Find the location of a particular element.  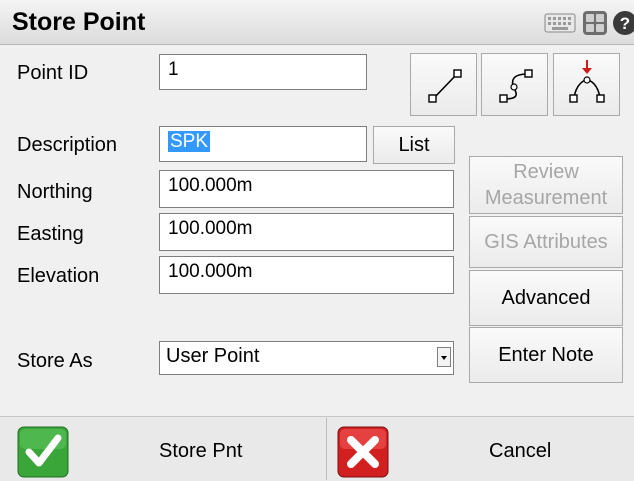

northing-input: 100.000m is located at coordinates (306, 189).